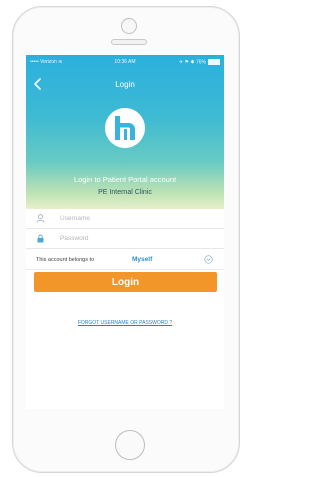 This screenshot has width=320, height=477. I want to click on status-right: ✈ ⚑ ✱ 76%, so click(199, 62).